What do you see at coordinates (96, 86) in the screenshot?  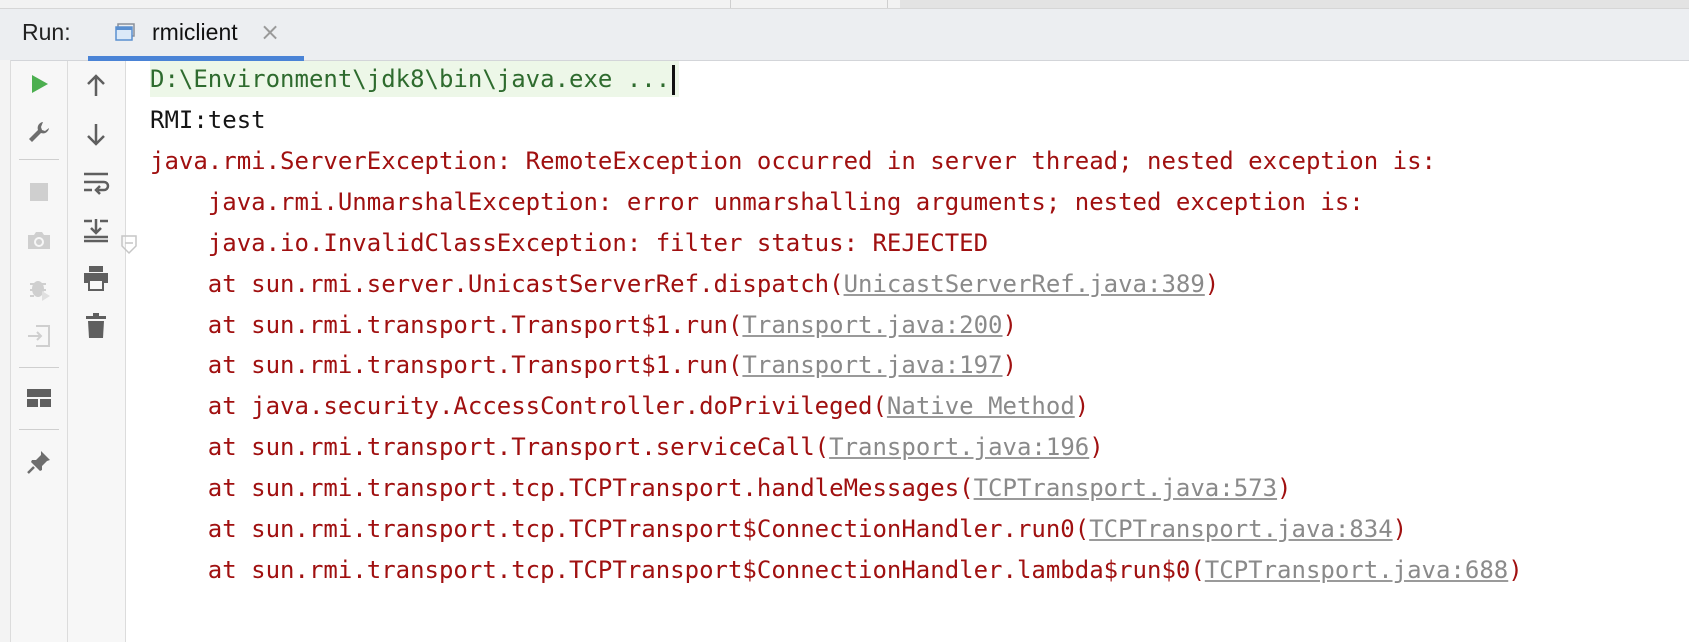 I see `arrow-up-icon` at bounding box center [96, 86].